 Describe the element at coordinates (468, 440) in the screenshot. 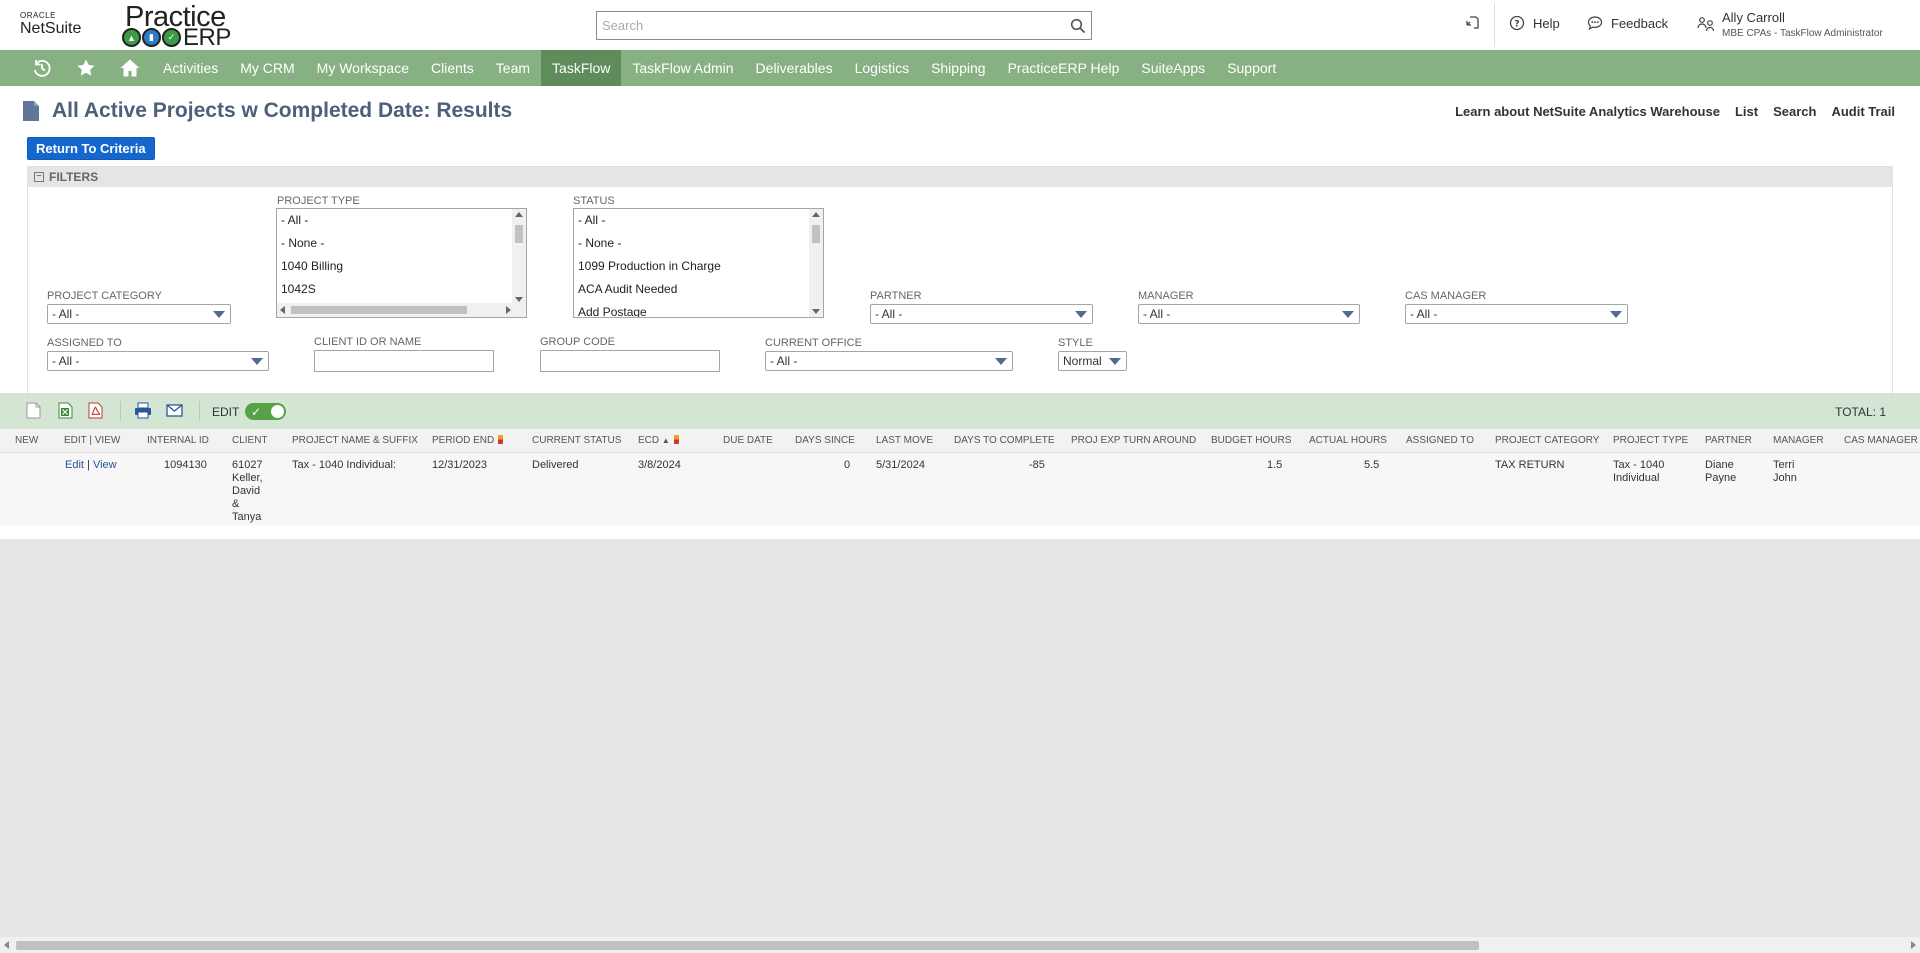

I see `col-period-end: PERIOD END` at that location.